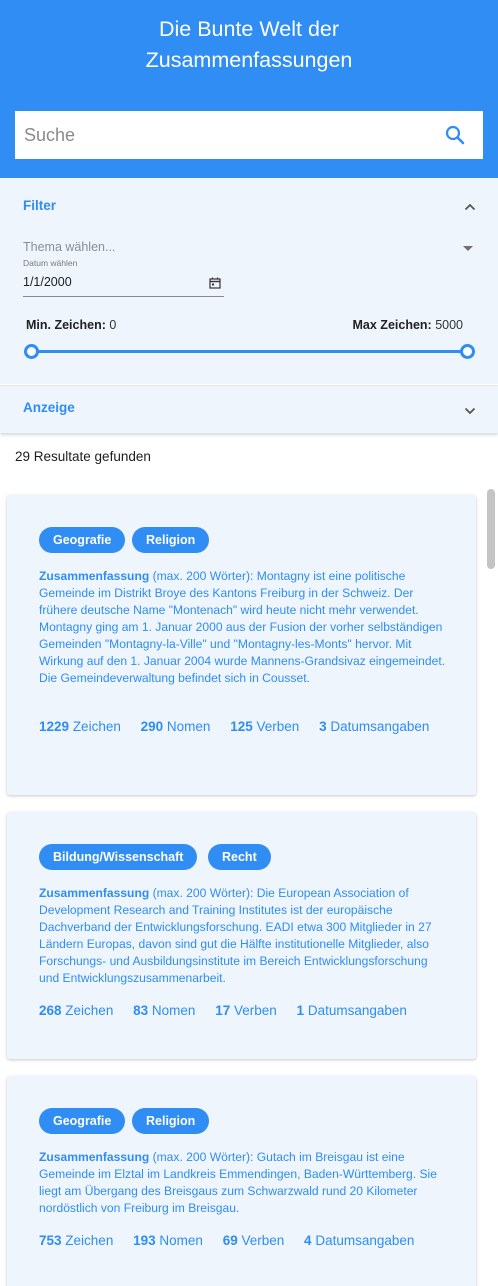  I want to click on stat-zeichen-value: 1229, so click(54, 726).